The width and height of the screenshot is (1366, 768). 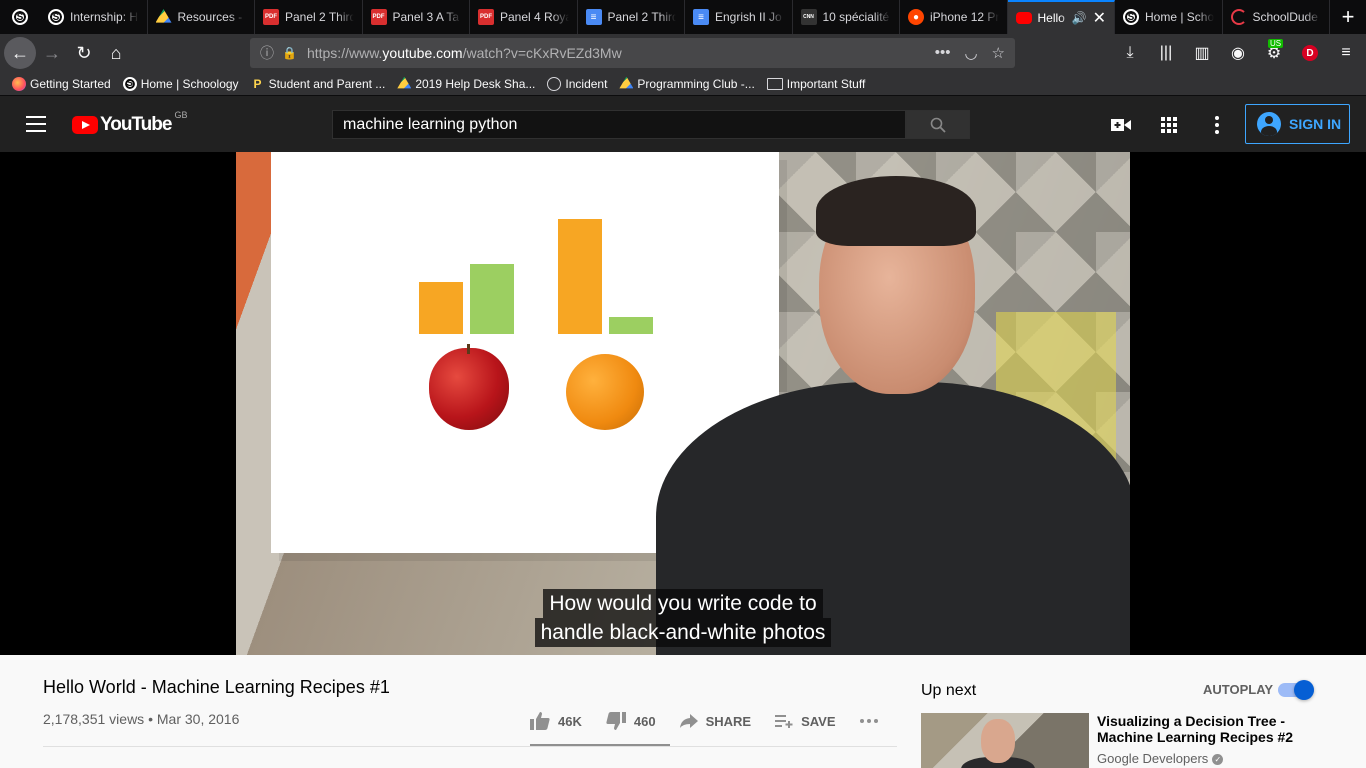 What do you see at coordinates (267, 53) in the screenshot?
I see `info-icon: ⓘ` at bounding box center [267, 53].